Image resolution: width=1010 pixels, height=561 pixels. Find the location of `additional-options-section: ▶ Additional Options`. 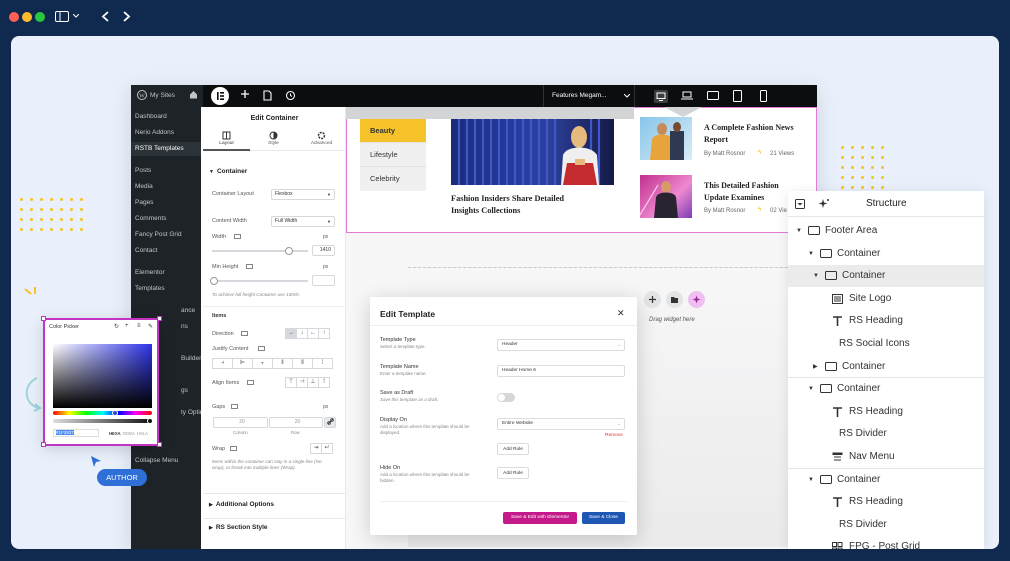

additional-options-section: ▶ Additional Options is located at coordinates (241, 504).